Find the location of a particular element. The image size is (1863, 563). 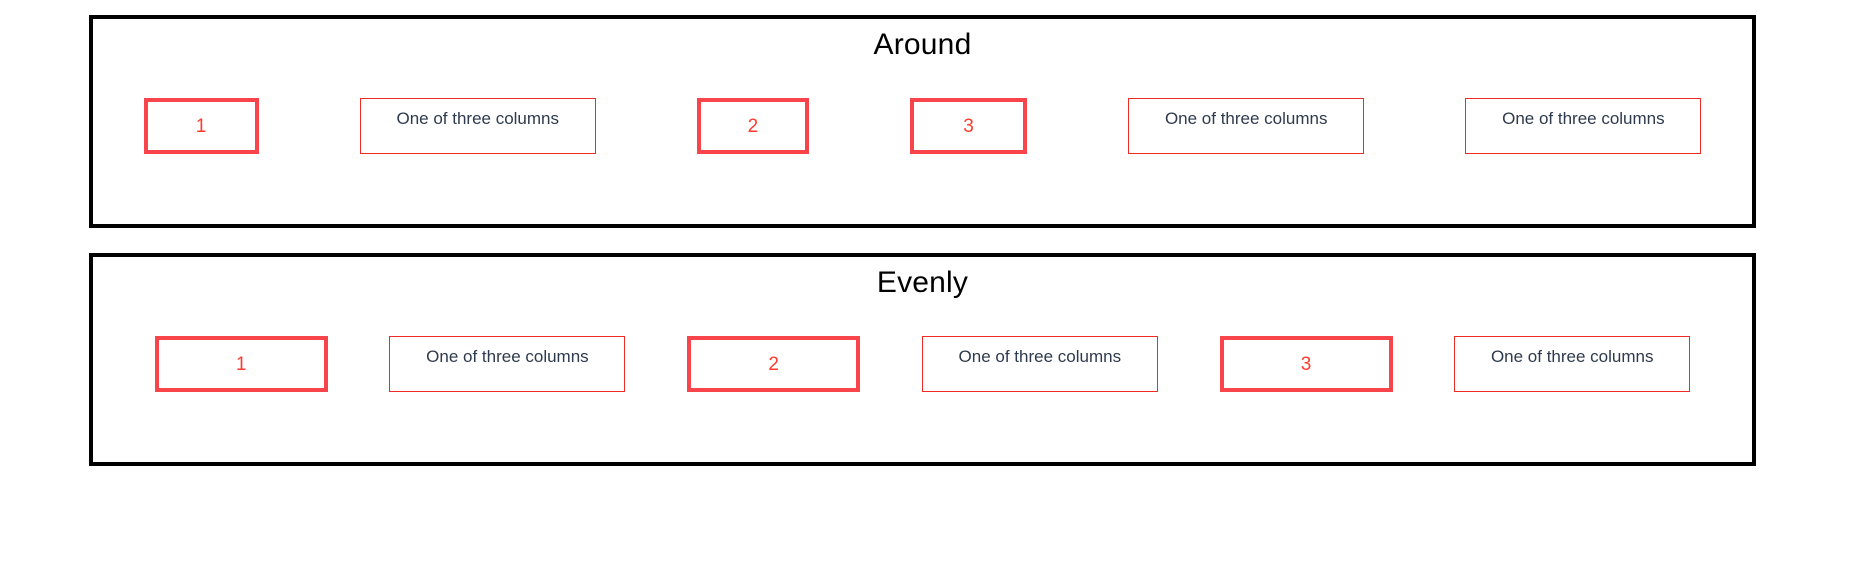

number-box-1-around: 1 is located at coordinates (201, 126).